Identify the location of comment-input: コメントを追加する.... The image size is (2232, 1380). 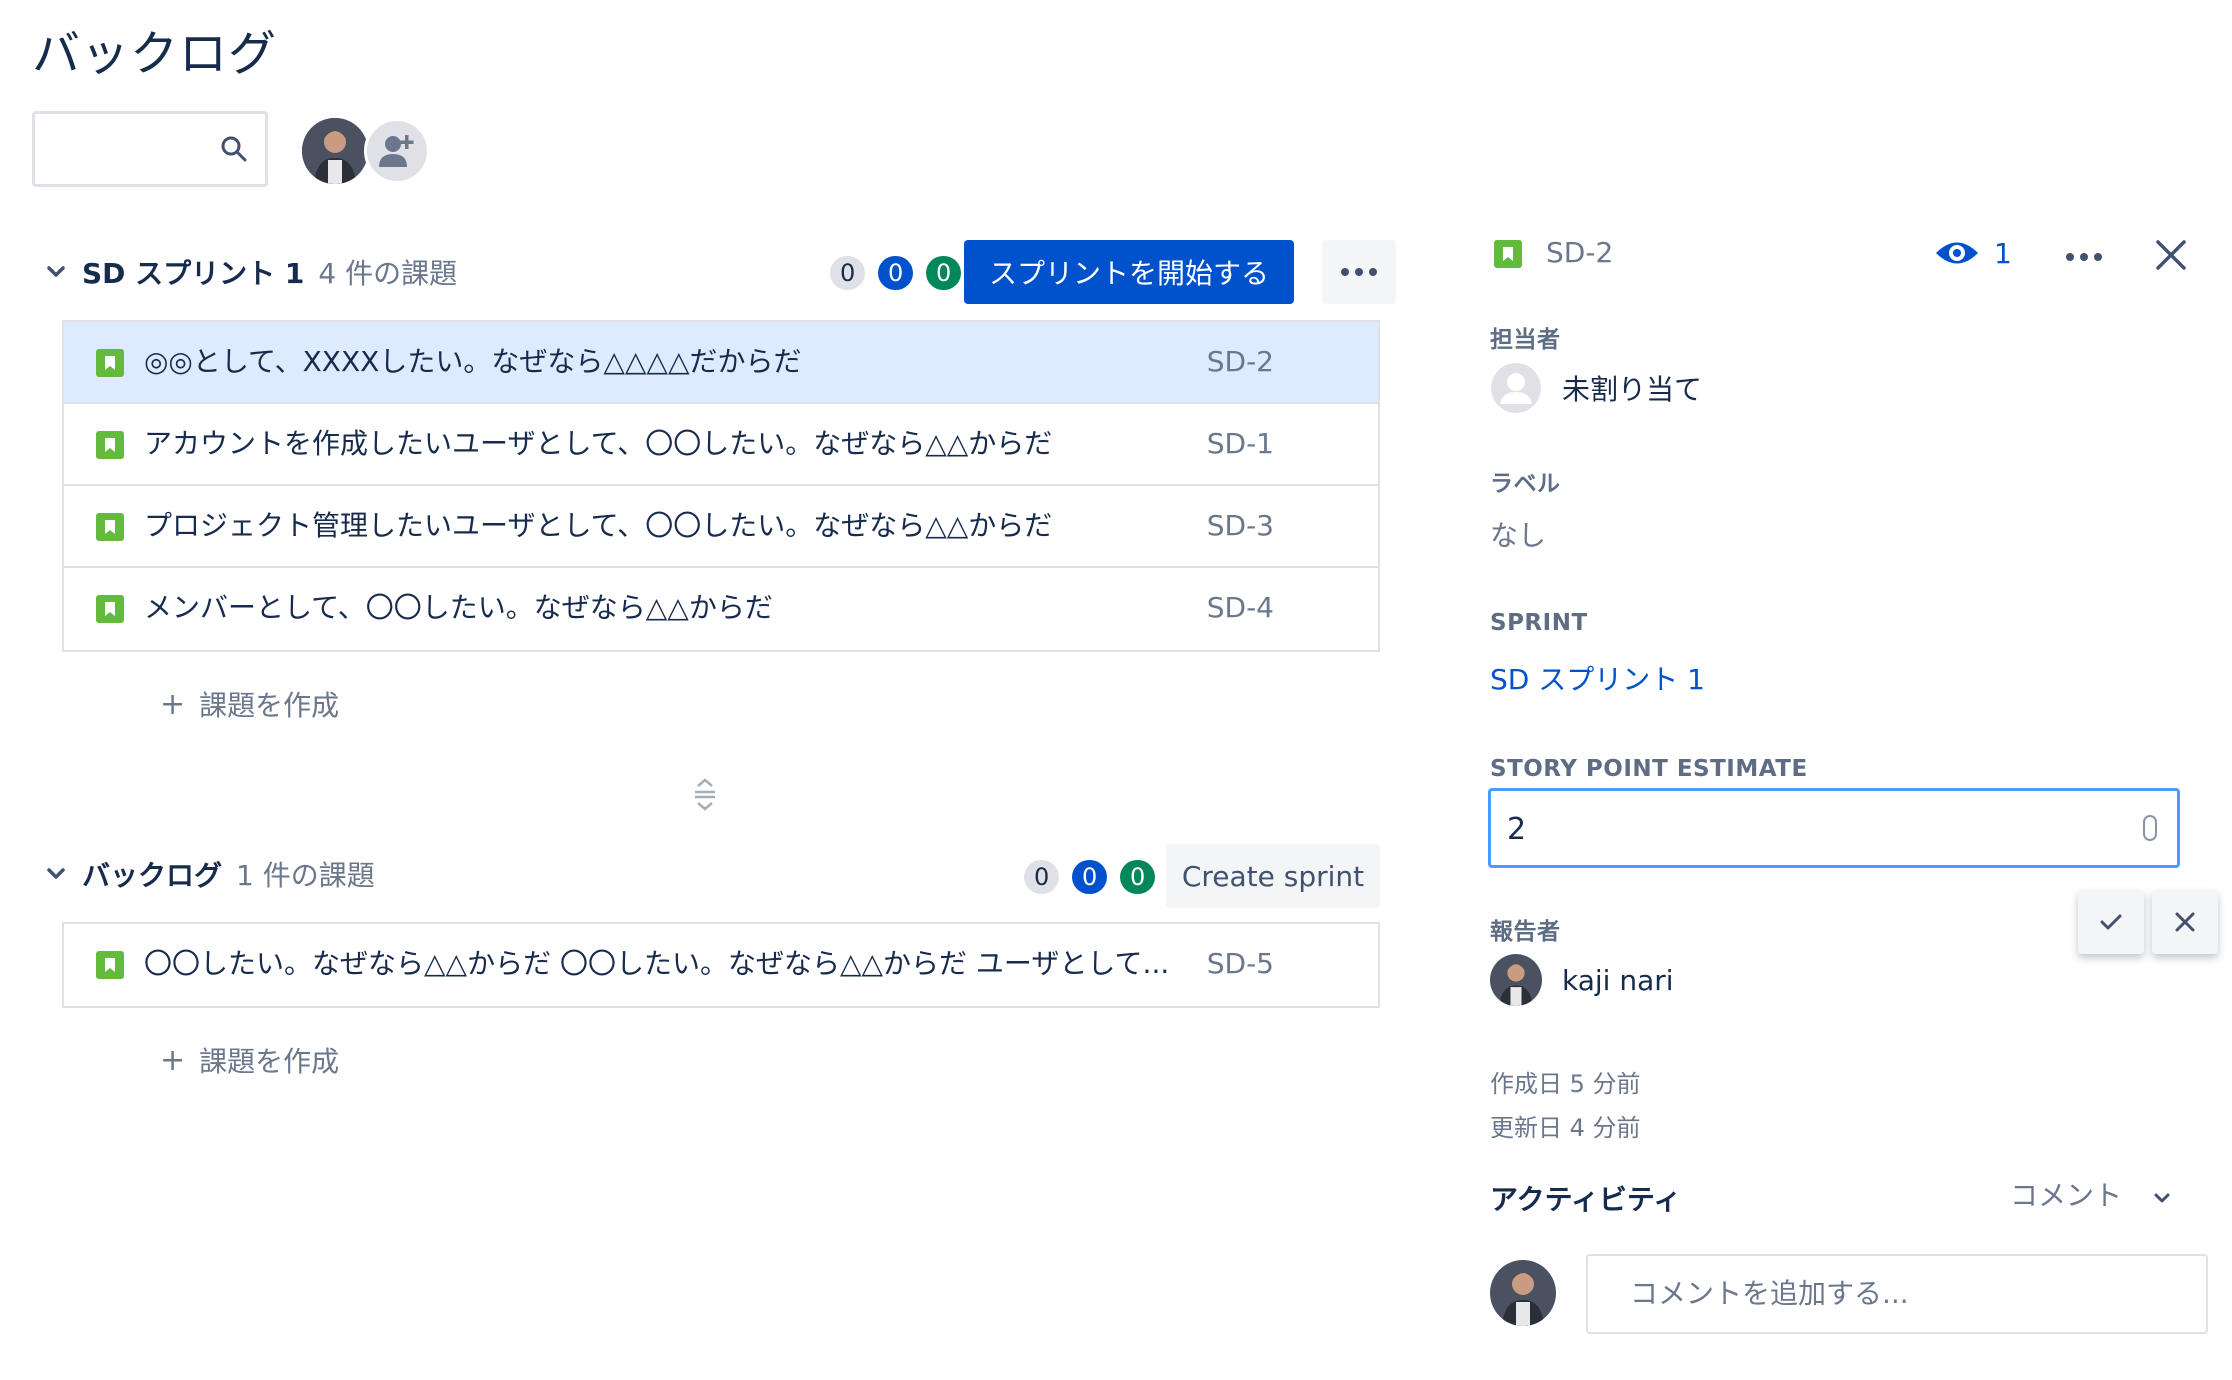
(1897, 1294).